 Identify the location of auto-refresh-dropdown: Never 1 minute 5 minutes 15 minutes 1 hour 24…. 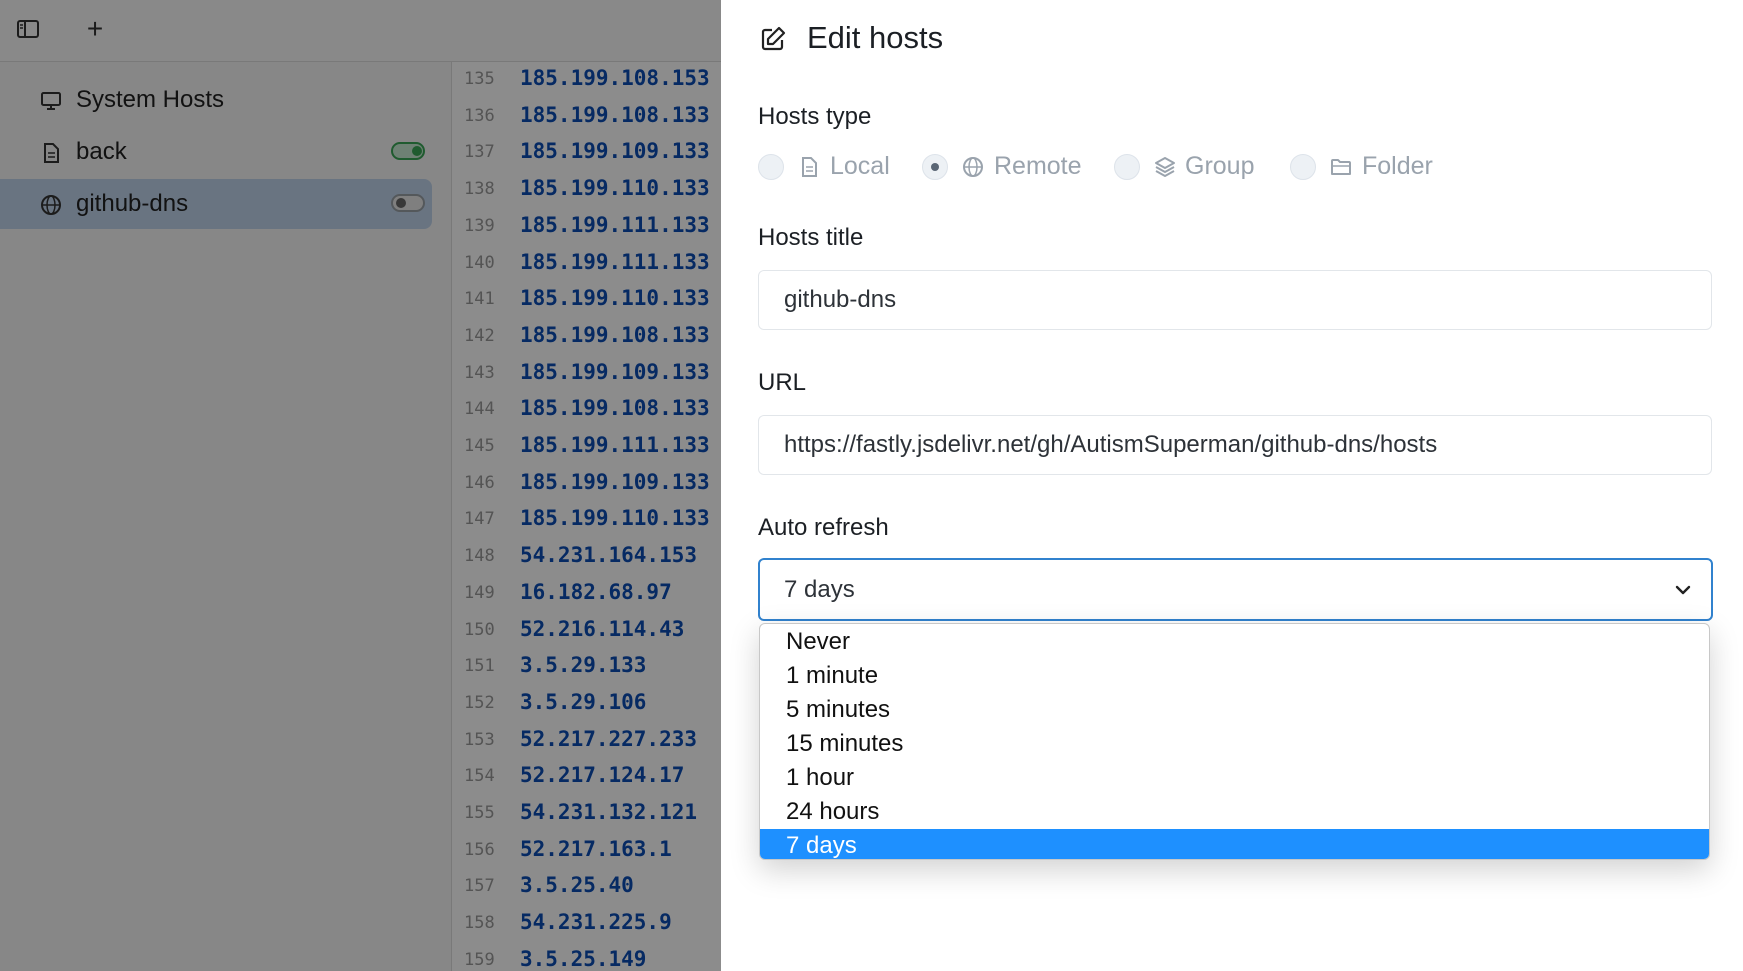
(1234, 741).